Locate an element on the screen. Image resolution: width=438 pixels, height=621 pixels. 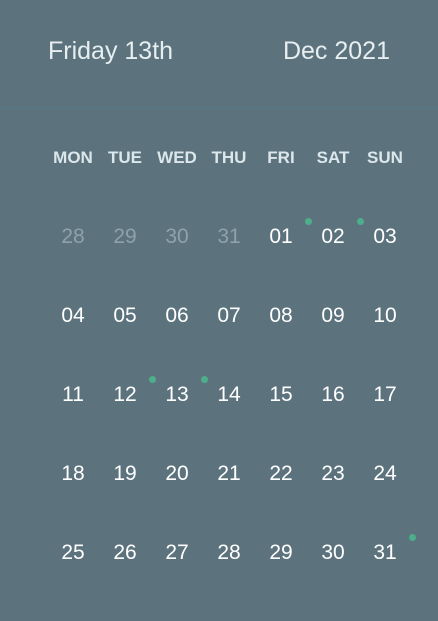
day-number: 15 is located at coordinates (281, 394).